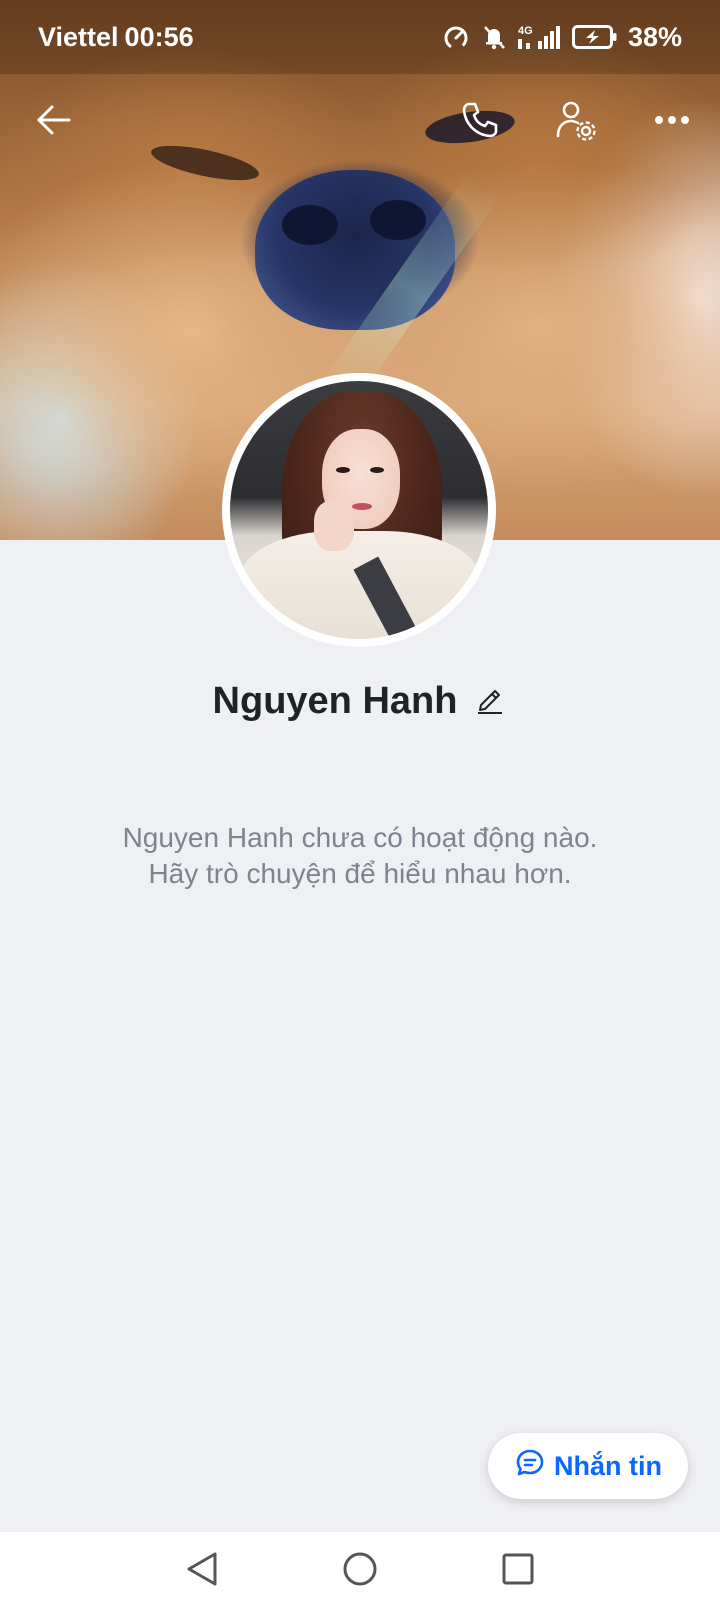 The image size is (720, 1610). I want to click on edit-name-button, so click(490, 701).